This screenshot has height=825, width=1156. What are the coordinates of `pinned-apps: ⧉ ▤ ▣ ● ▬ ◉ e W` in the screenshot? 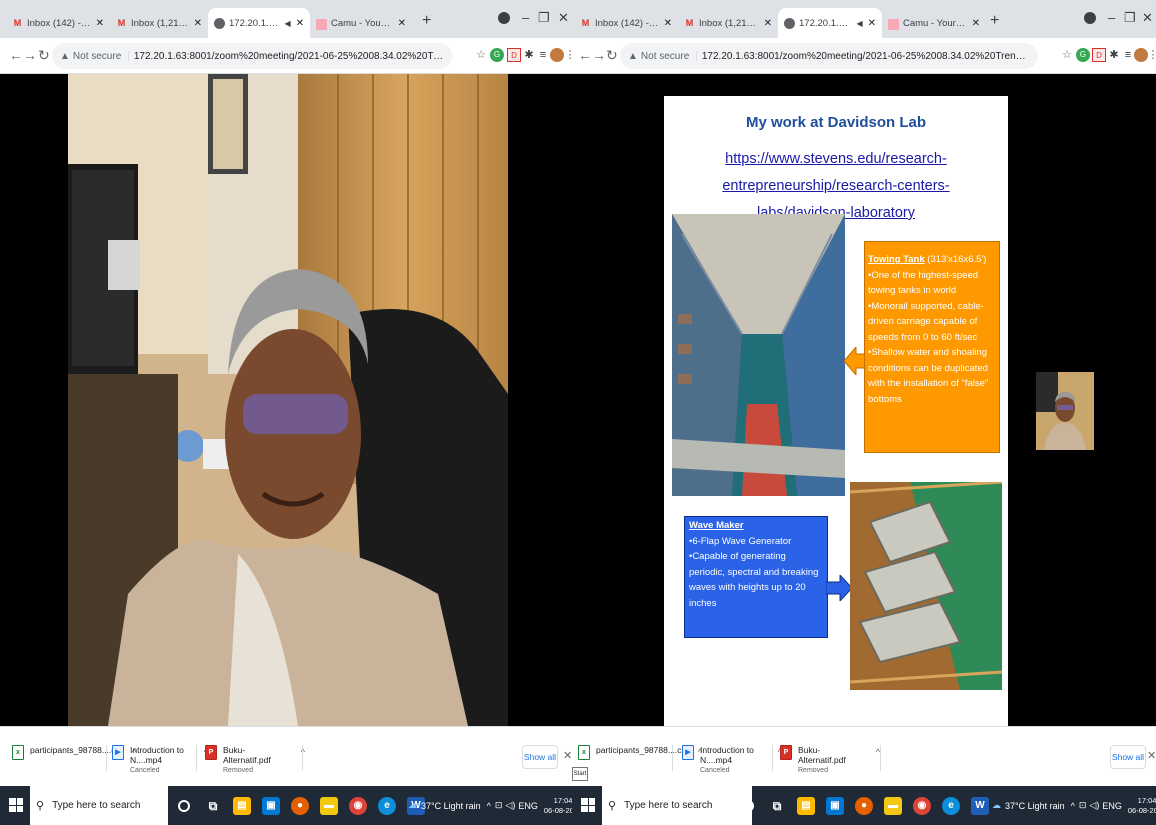 It's located at (307, 805).